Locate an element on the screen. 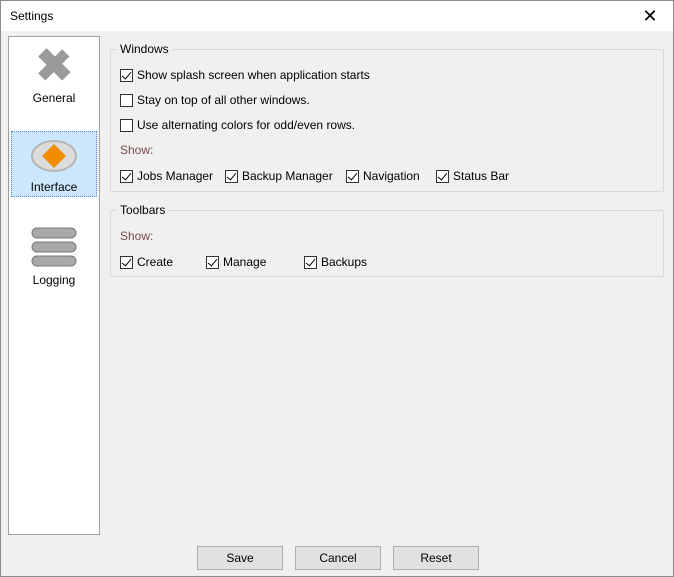  close-button: ✕ is located at coordinates (650, 16).